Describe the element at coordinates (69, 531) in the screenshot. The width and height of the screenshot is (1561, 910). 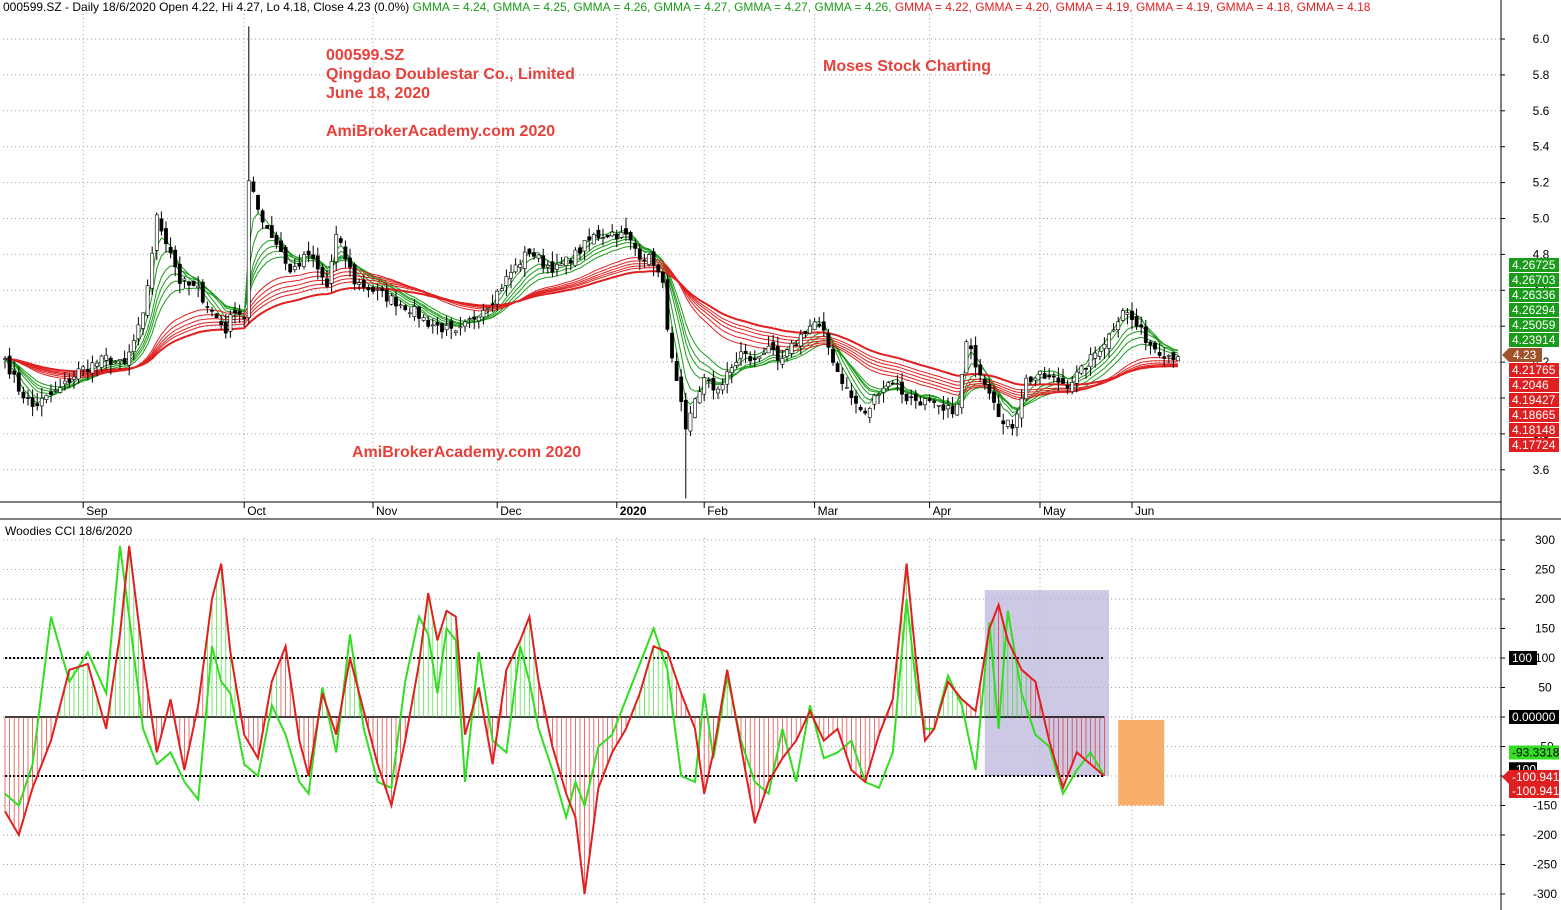
I see `cci-title: Woodies CCI 18/6/2020` at that location.